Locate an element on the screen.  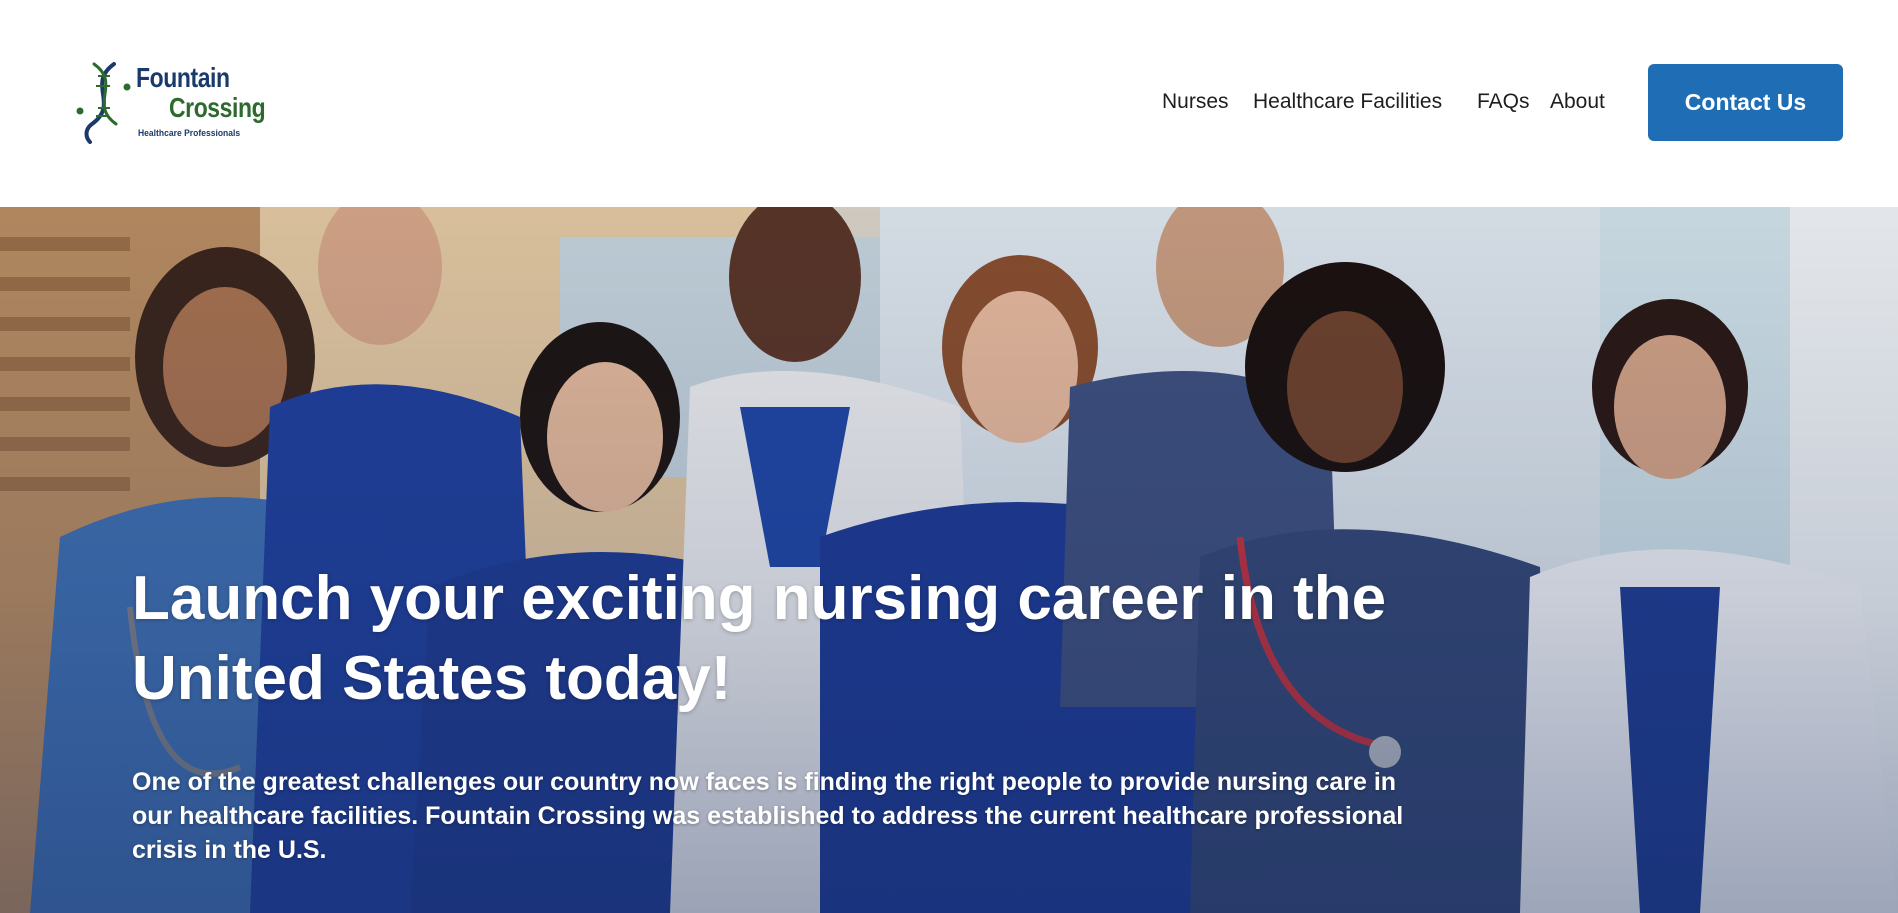
logo-text-crossing: Crossing is located at coordinates (217, 107).